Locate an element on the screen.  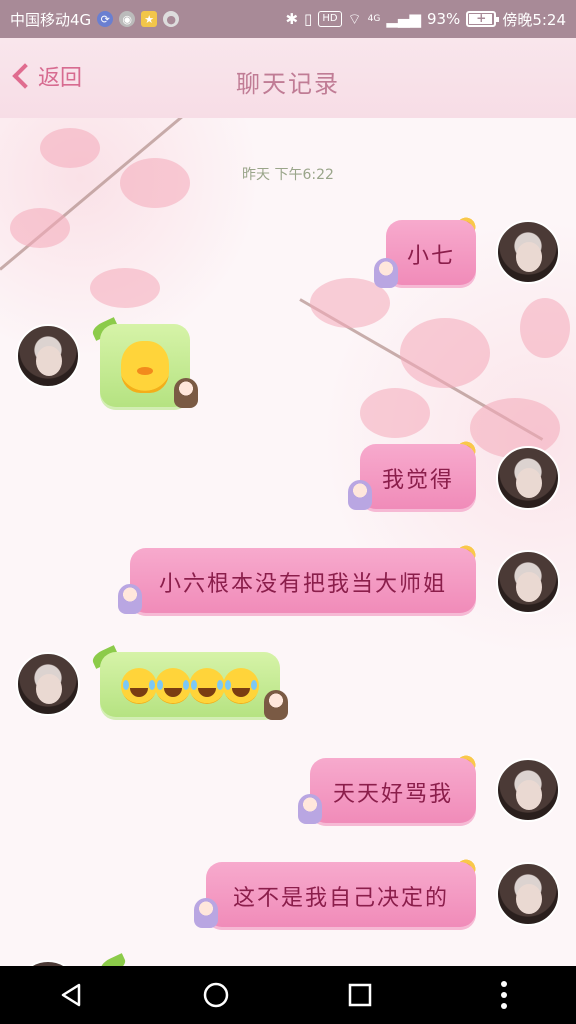
navigation-bar is located at coordinates (288, 995).